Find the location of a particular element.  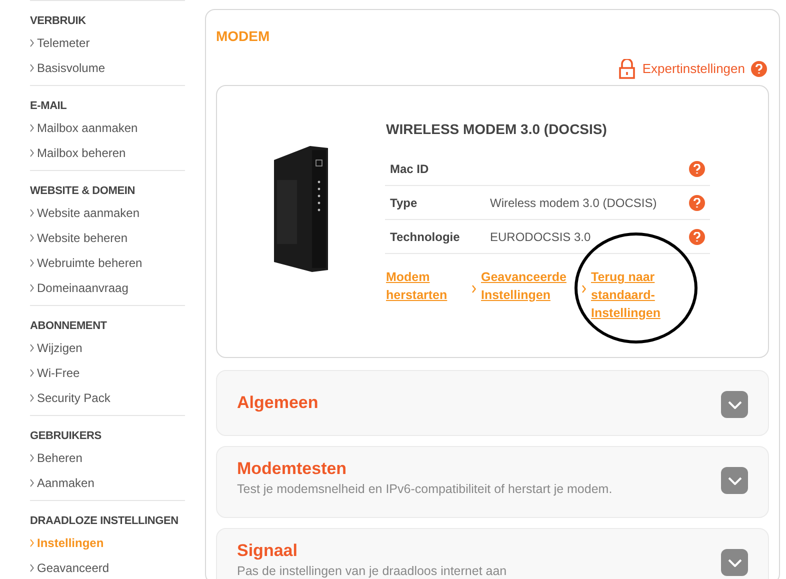

spec-label: Mac ID is located at coordinates (410, 169).